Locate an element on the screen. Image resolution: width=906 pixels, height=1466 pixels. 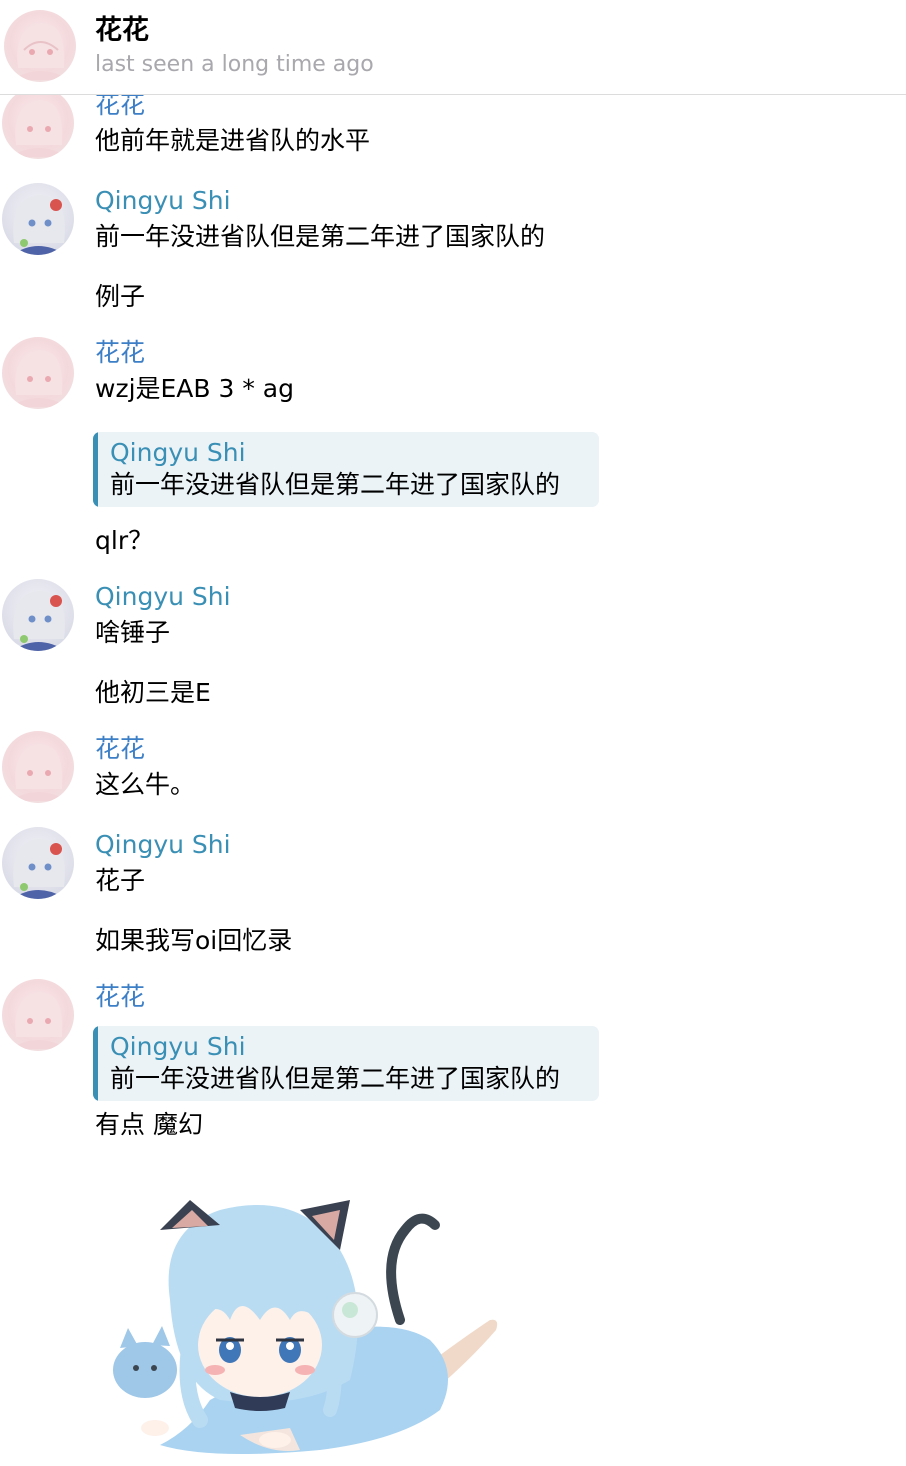
last-seen-status: last seen a long time ago is located at coordinates (234, 64).